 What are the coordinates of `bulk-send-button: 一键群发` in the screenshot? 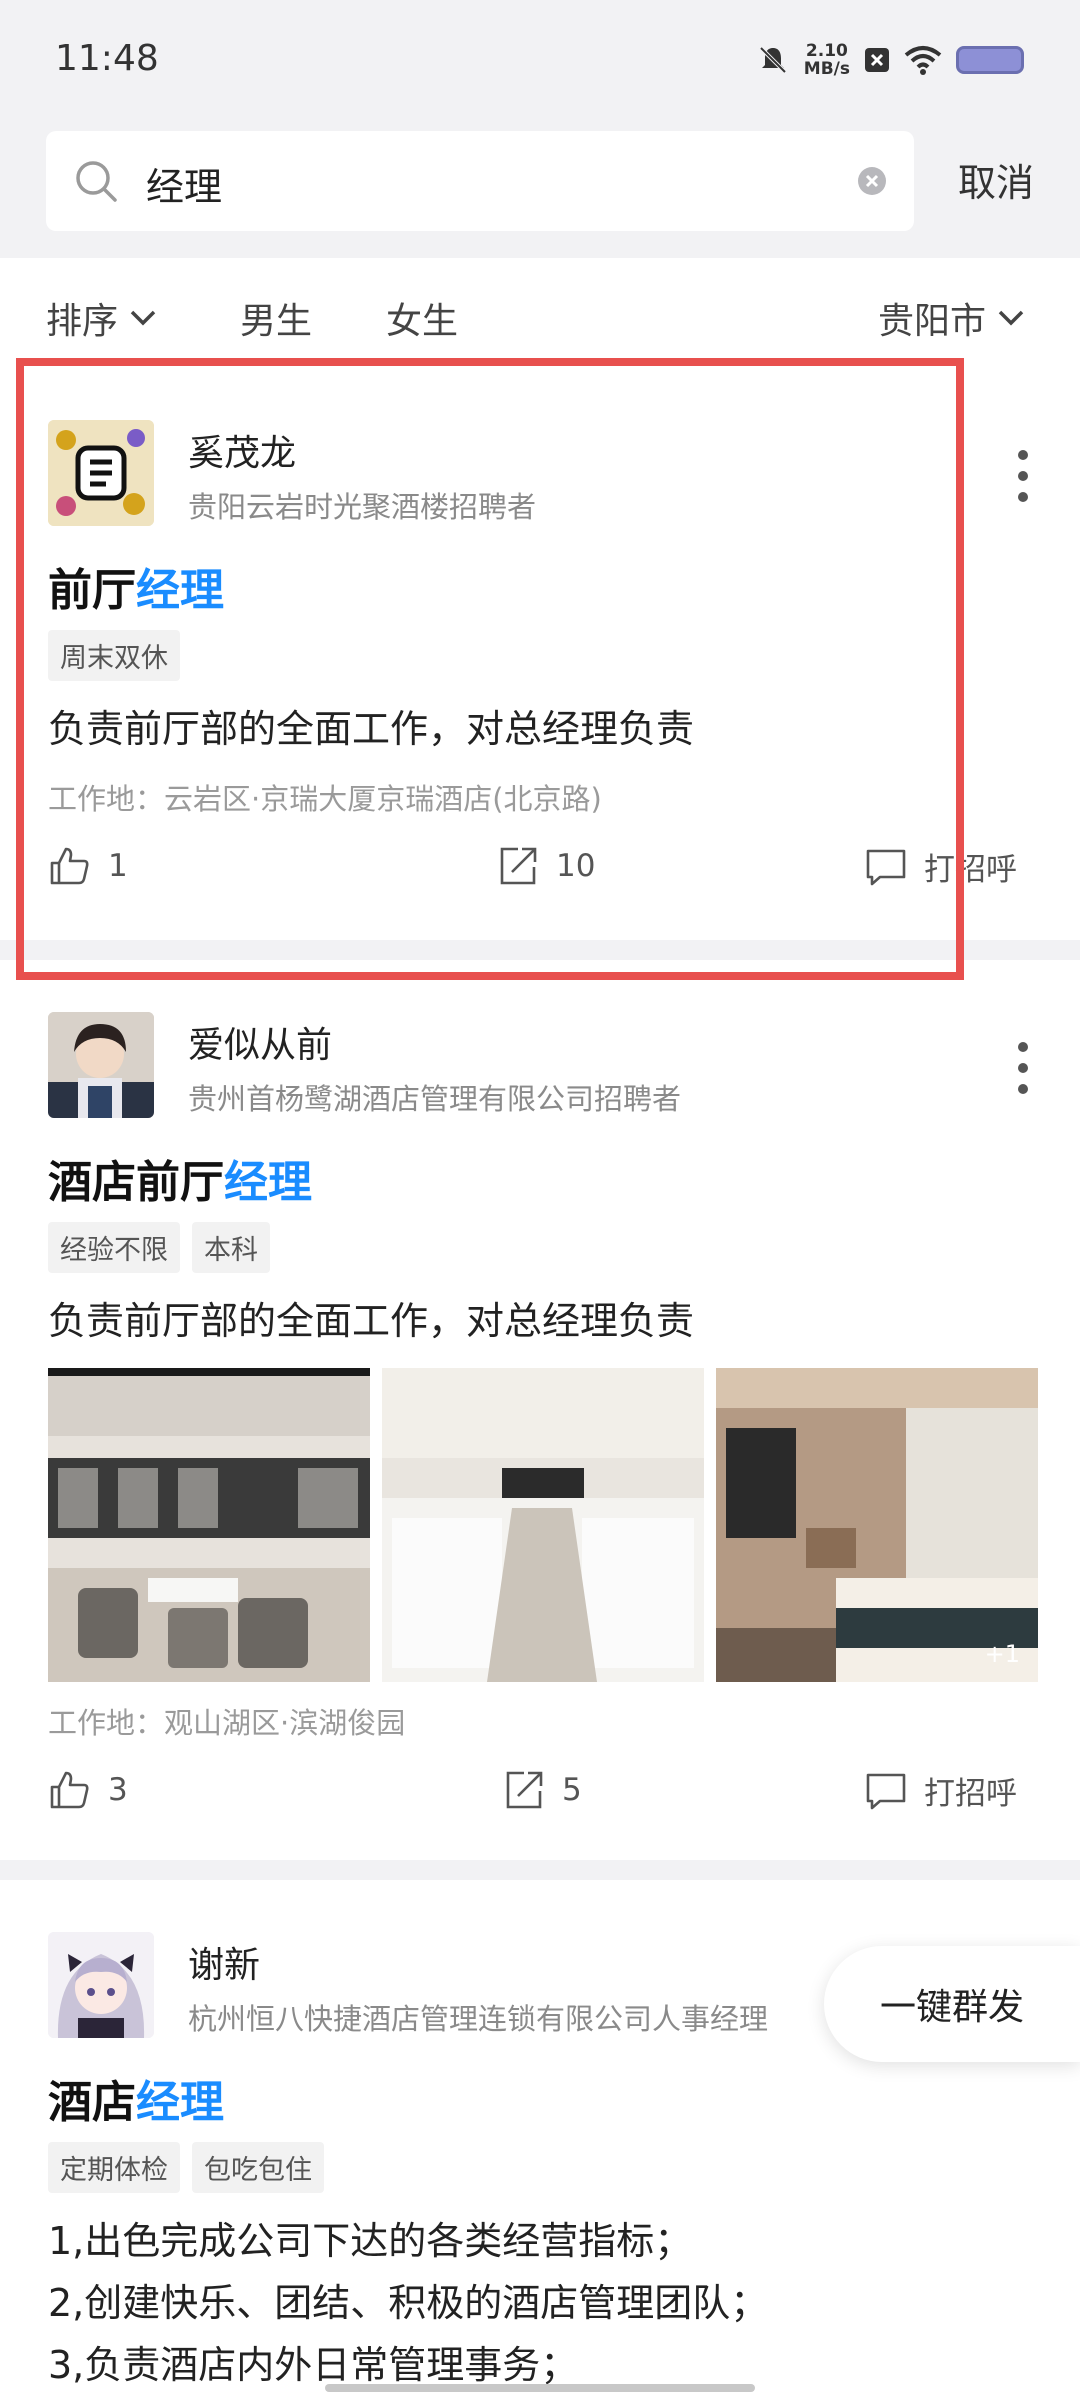 It's located at (952, 2004).